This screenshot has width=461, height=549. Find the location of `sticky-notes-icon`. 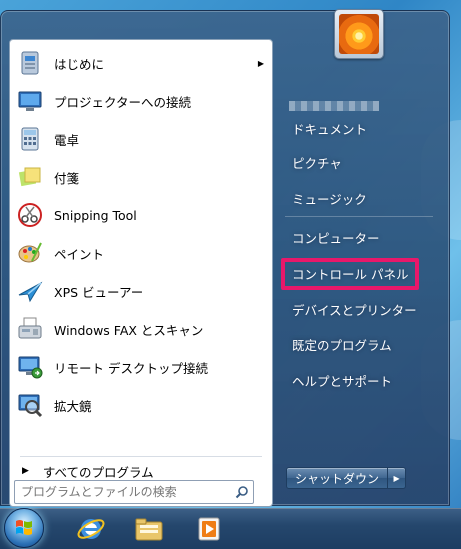

sticky-notes-icon is located at coordinates (30, 177).